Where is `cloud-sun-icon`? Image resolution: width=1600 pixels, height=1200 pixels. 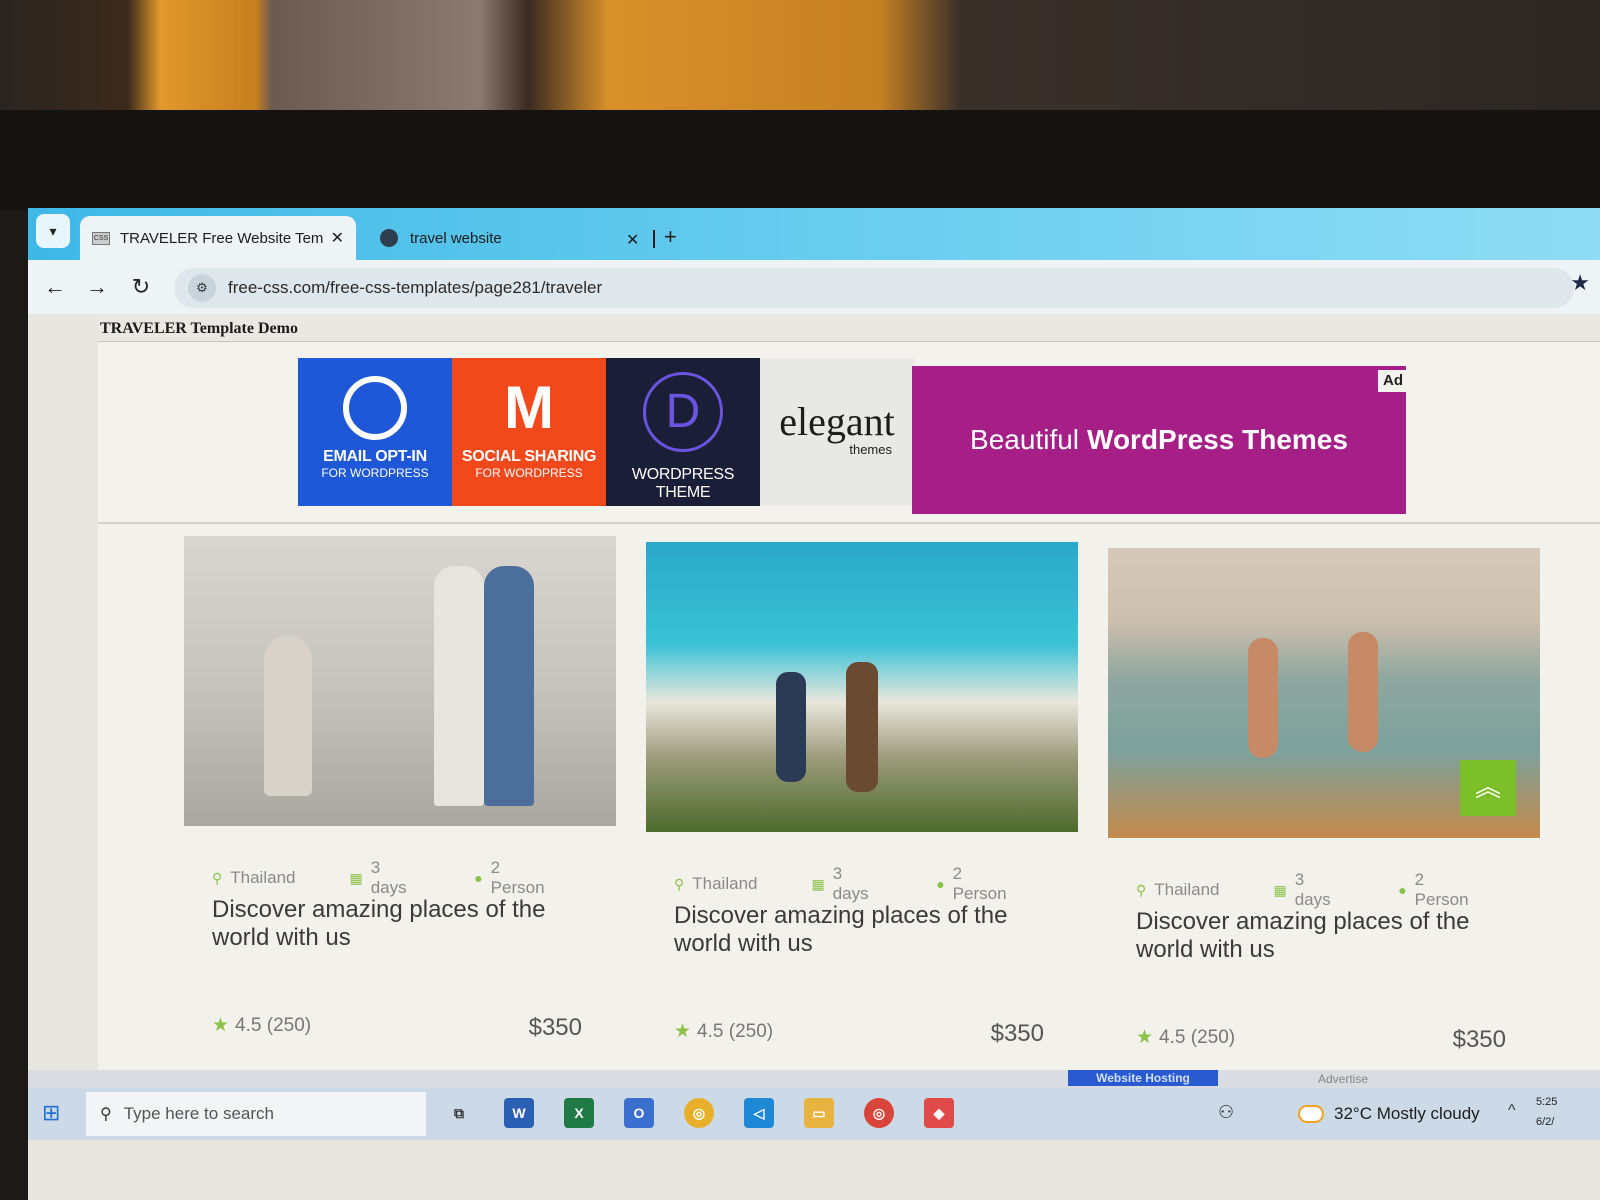 cloud-sun-icon is located at coordinates (1311, 1114).